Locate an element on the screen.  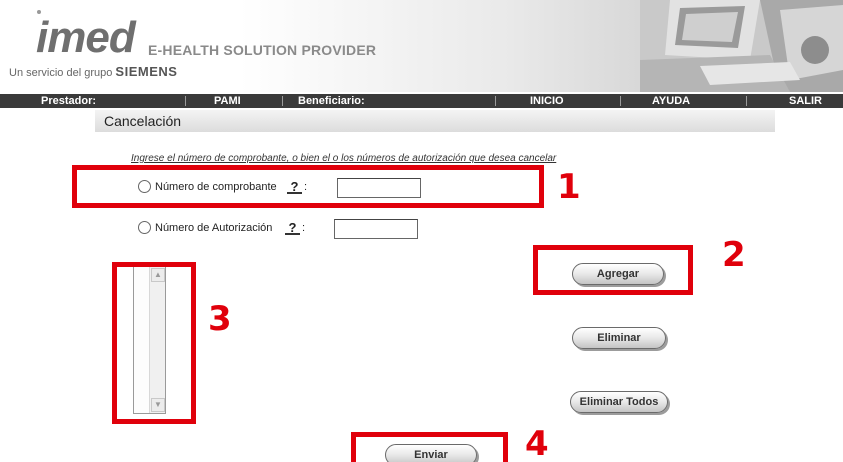
header-subline: Un servicio del grupo SIEMENS is located at coordinates (93, 71).